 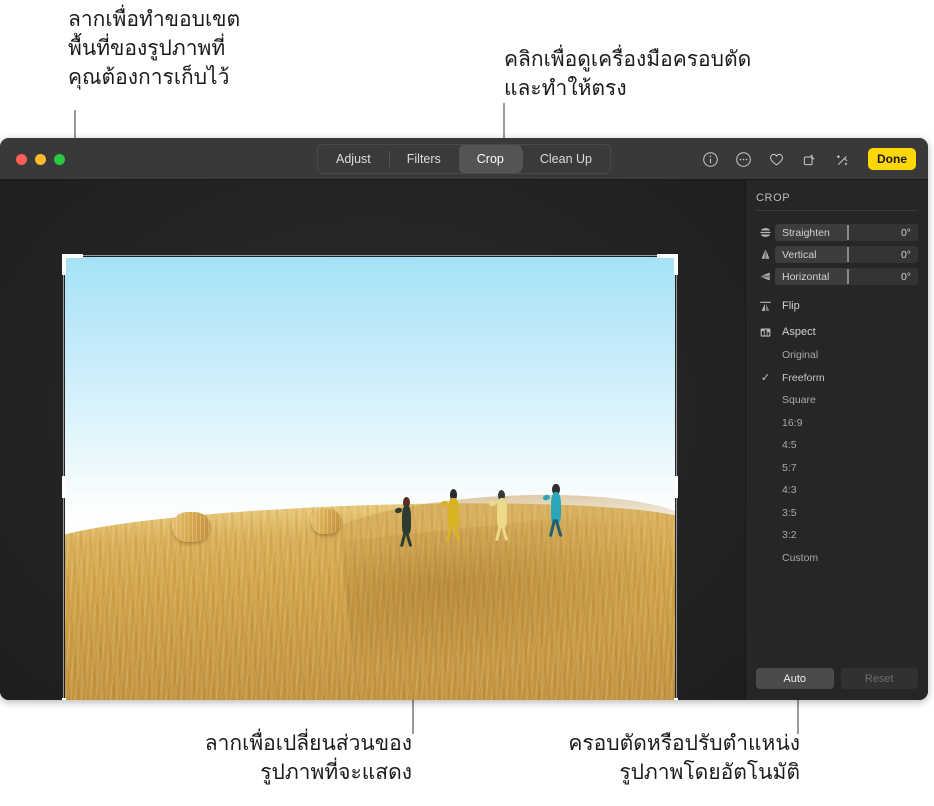 What do you see at coordinates (776, 159) in the screenshot?
I see `heart-icon` at bounding box center [776, 159].